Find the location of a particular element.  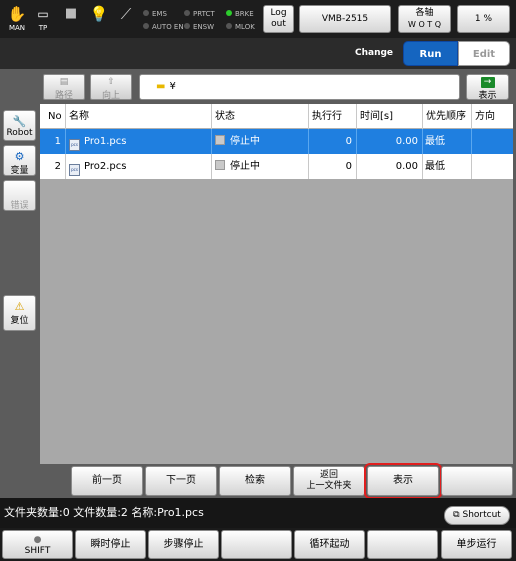

column-header-no: No is located at coordinates (53, 116).